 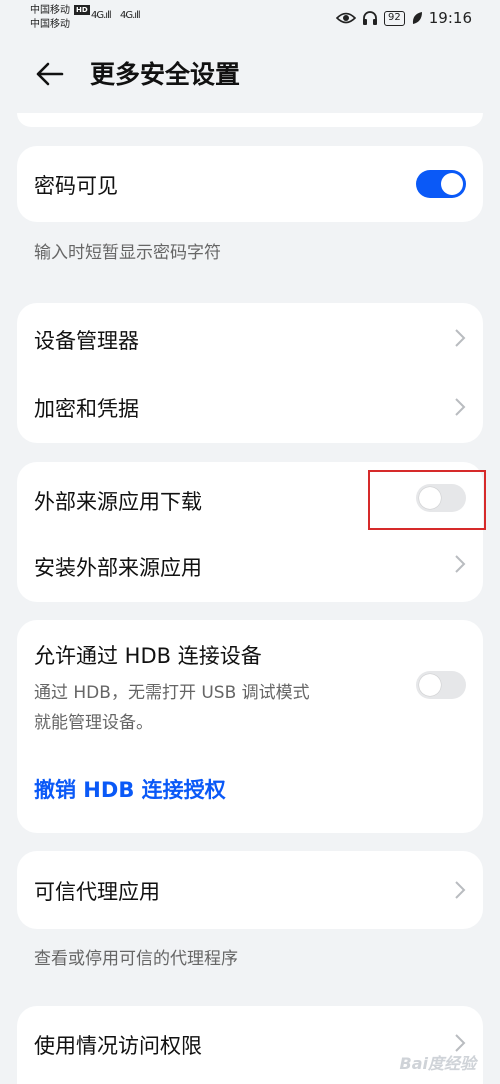 What do you see at coordinates (50, 24) in the screenshot?
I see `carrier-2: 中国移动` at bounding box center [50, 24].